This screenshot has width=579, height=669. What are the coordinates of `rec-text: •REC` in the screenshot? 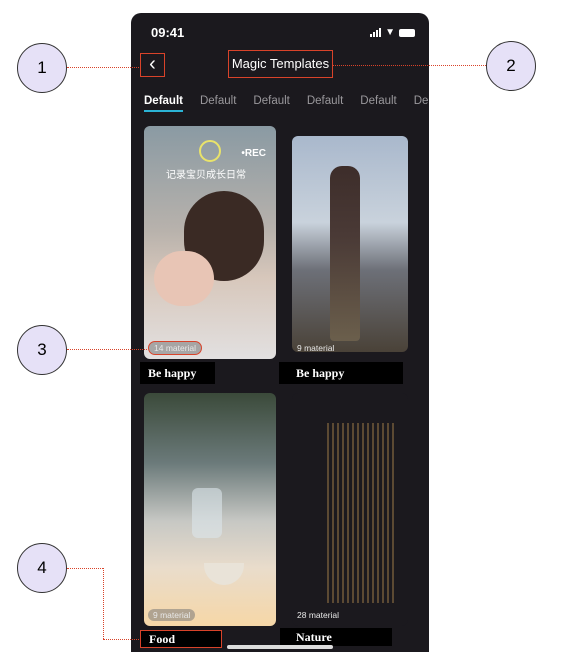 It's located at (253, 153).